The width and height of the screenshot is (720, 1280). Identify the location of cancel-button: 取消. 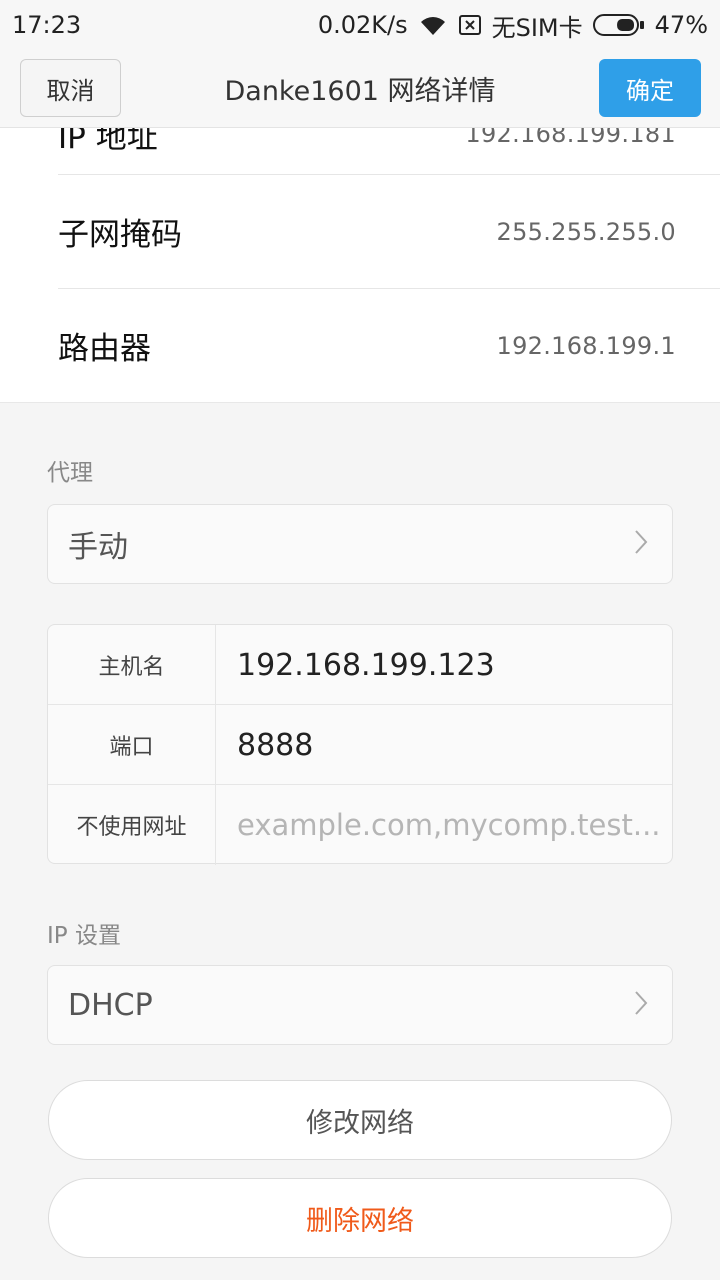
(70, 88).